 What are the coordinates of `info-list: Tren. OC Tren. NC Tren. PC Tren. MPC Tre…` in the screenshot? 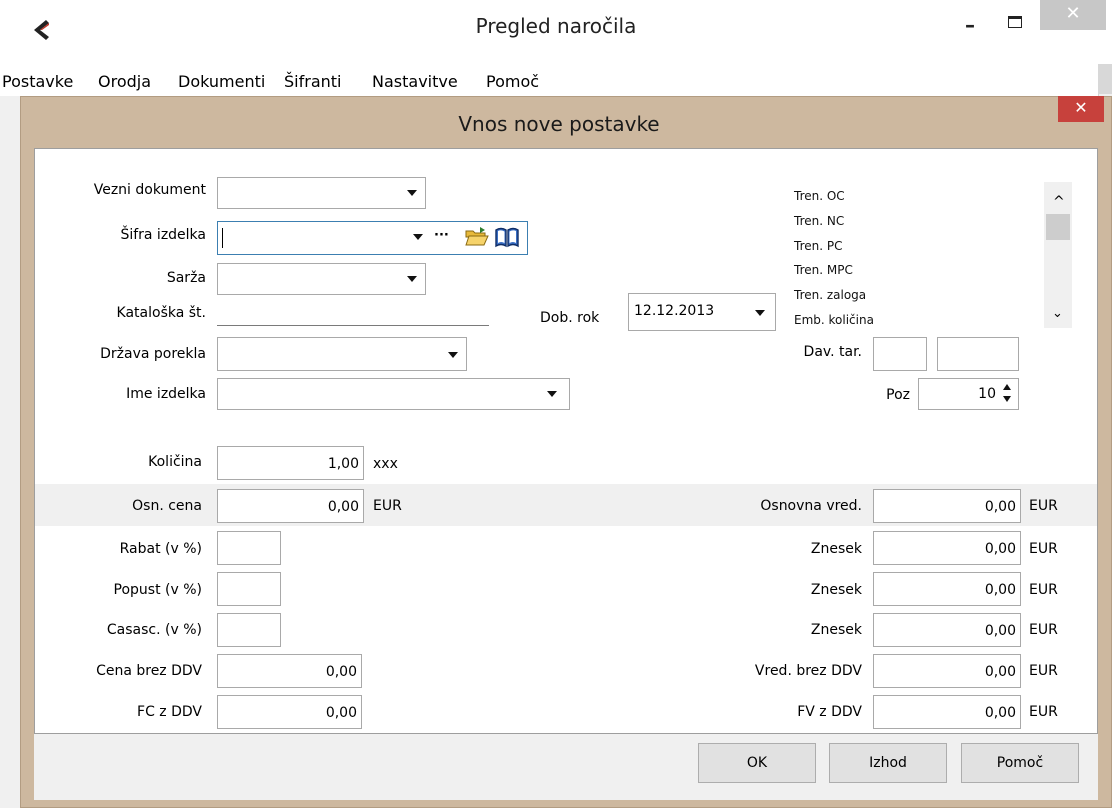 It's located at (931, 255).